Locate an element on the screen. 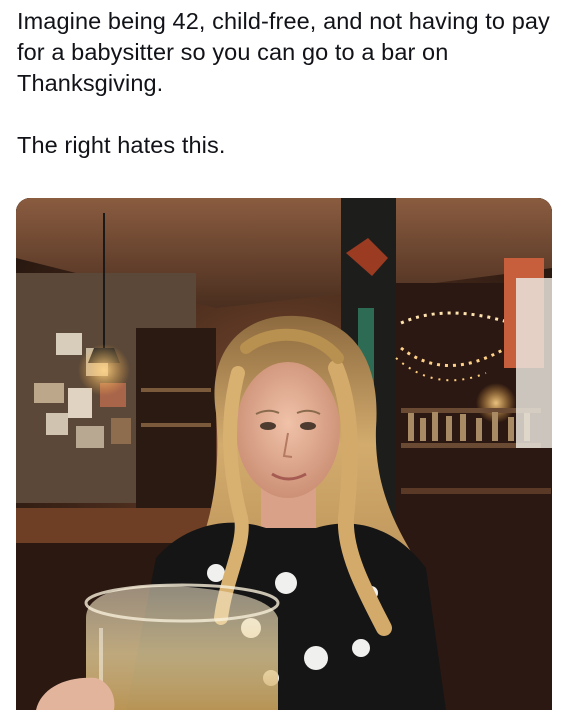 The image size is (568, 710). post-text-paragraph-2: The right hates this. is located at coordinates (121, 145).